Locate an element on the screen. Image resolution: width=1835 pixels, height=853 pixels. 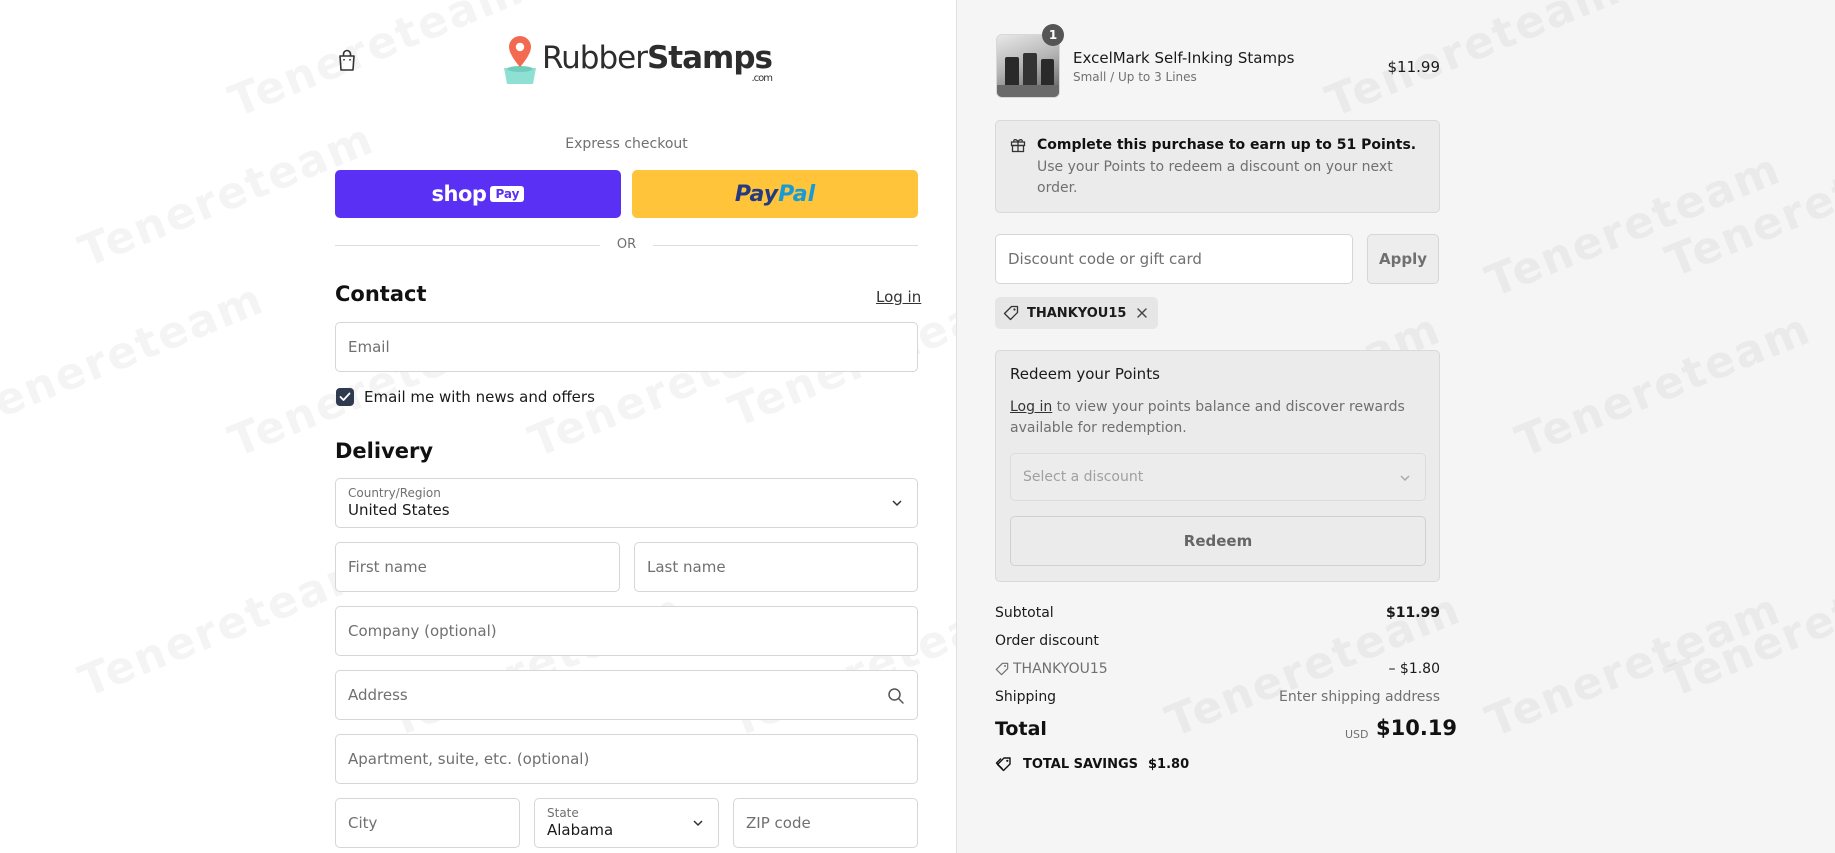
subtotal-value: $11.99 is located at coordinates (1412, 613).